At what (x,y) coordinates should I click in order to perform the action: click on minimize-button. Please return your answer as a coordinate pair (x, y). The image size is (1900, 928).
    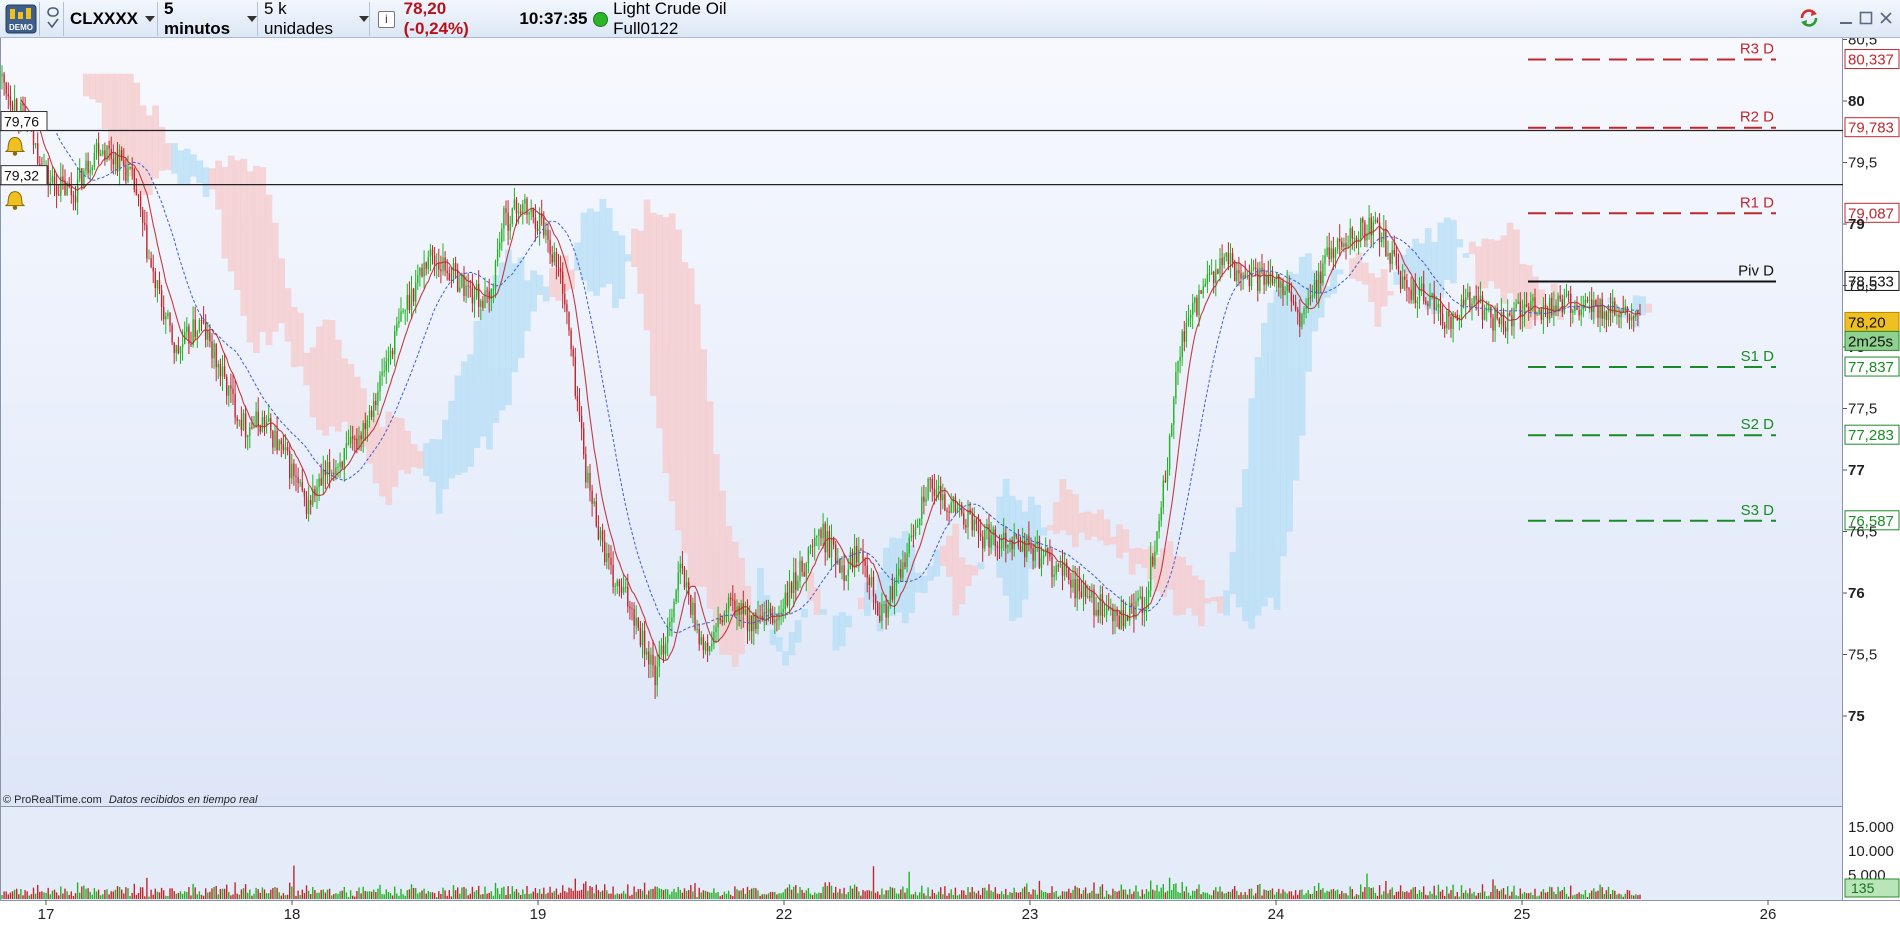
    Looking at the image, I should click on (1846, 18).